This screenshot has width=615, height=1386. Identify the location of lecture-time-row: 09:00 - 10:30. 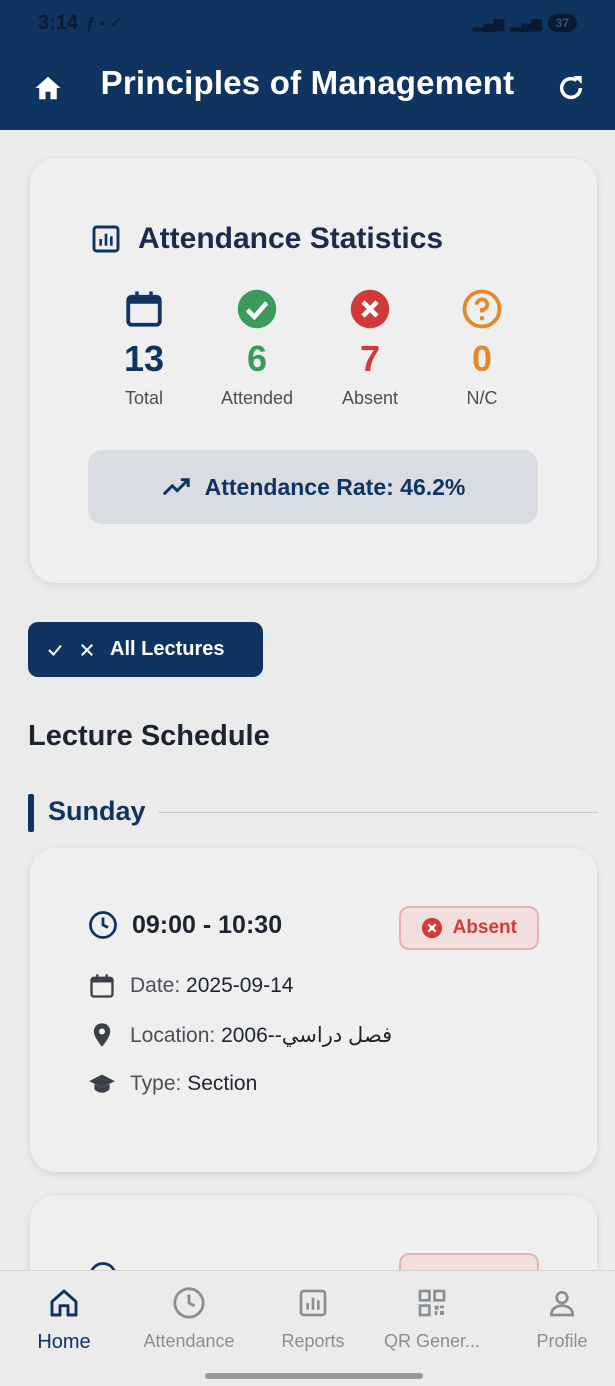
(185, 925).